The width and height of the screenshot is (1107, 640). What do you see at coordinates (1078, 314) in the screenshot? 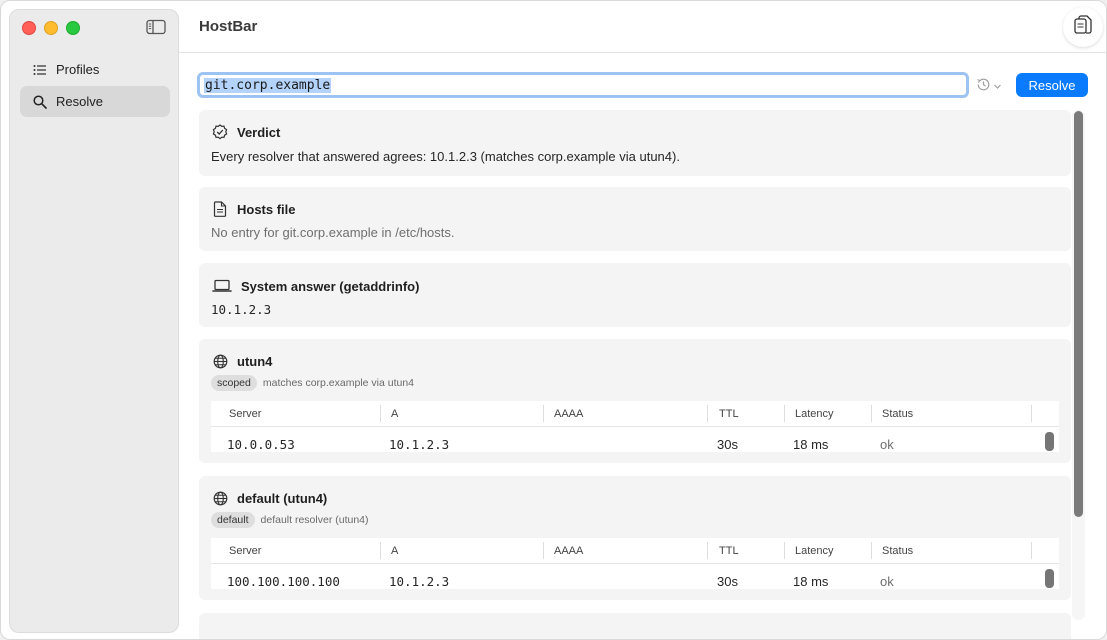
I see `scrollbar-thumb` at bounding box center [1078, 314].